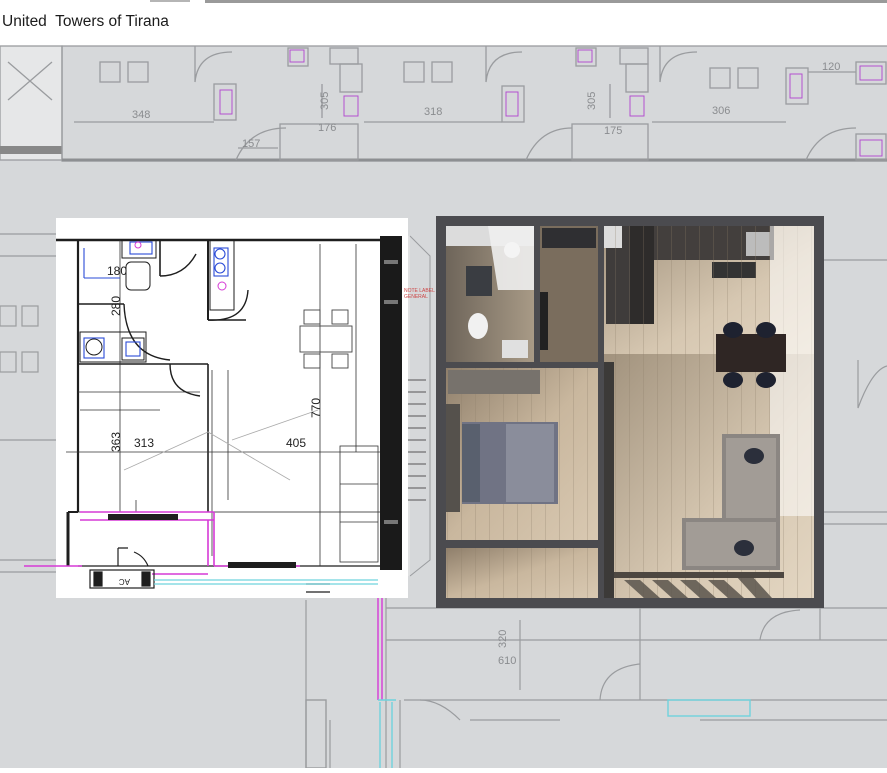 Image resolution: width=887 pixels, height=773 pixels. Describe the element at coordinates (316, 408) in the screenshot. I see `dim-label-770: 770` at that location.